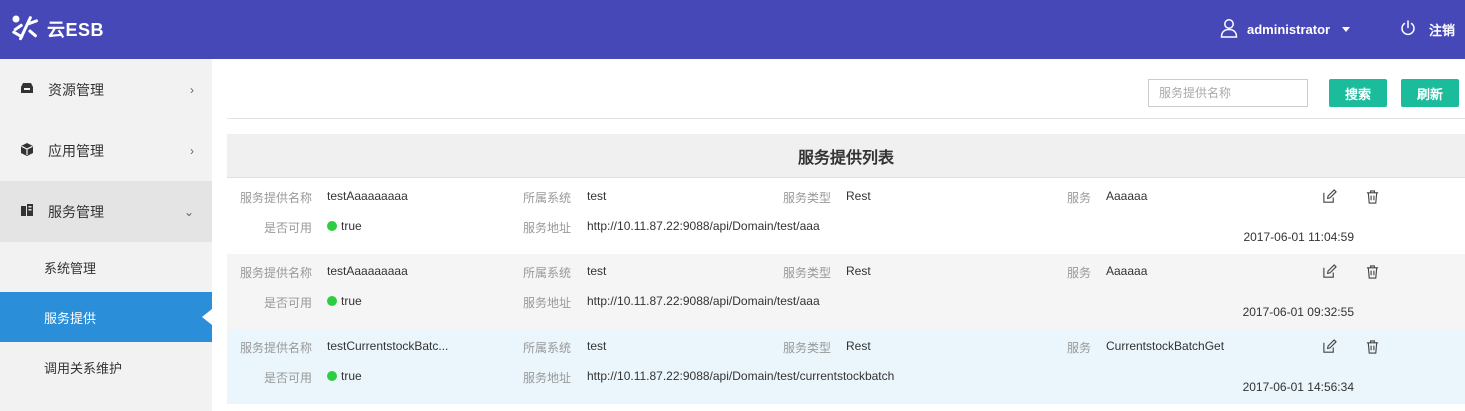  What do you see at coordinates (83, 368) in the screenshot?
I see `submenu-label: 调用关系维护` at bounding box center [83, 368].